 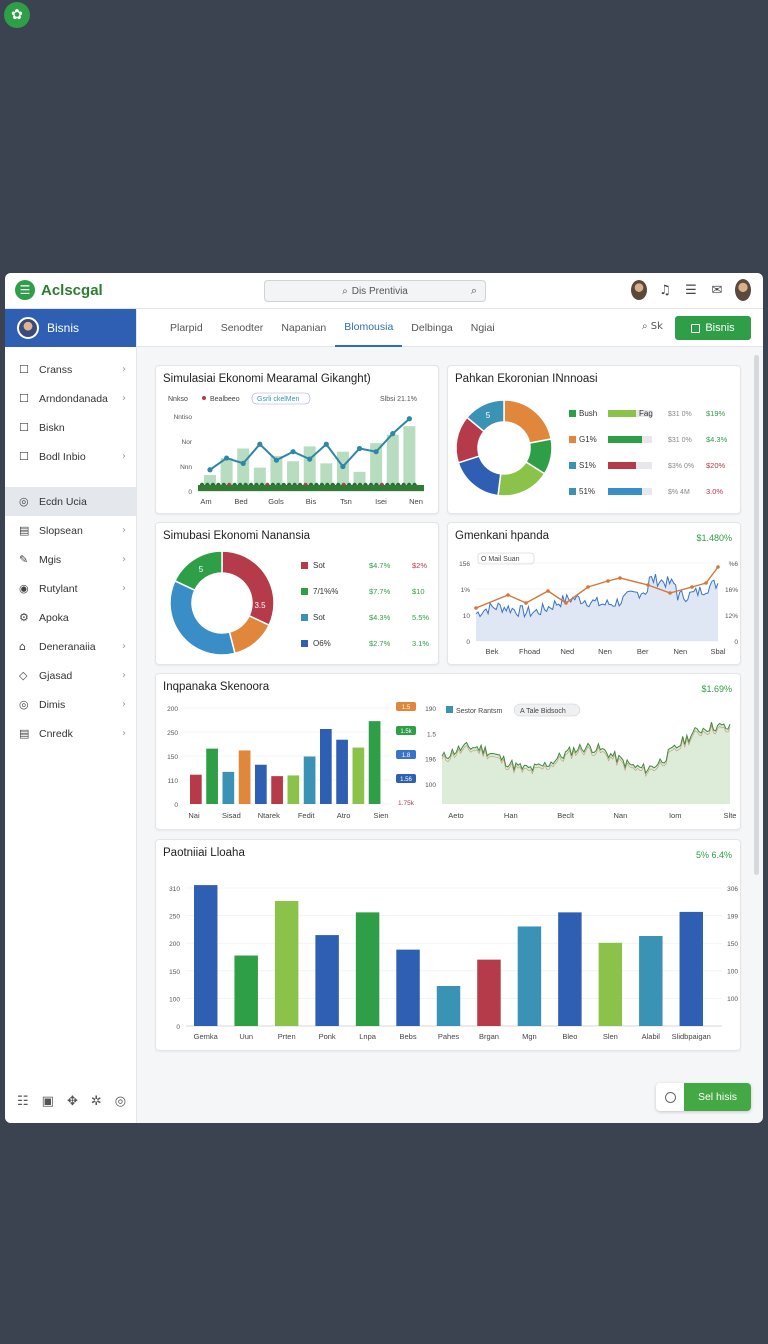 I want to click on grid-icon: ☷, so click(x=23, y=1101).